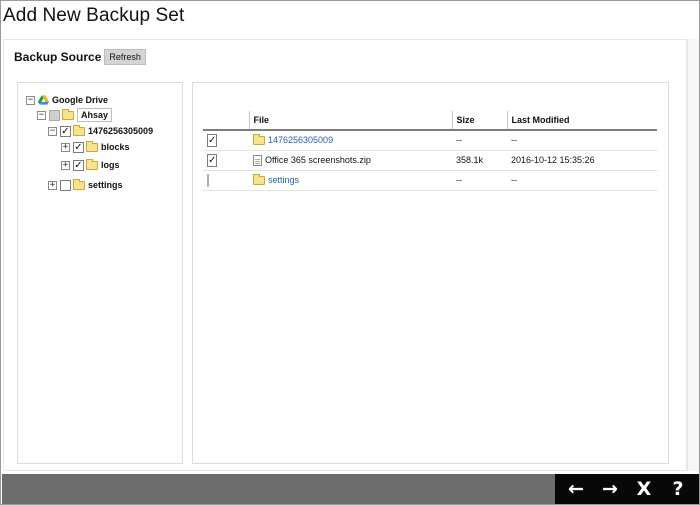  Describe the element at coordinates (318, 160) in the screenshot. I see `file-name: Office 365 screenshots.zip` at that location.